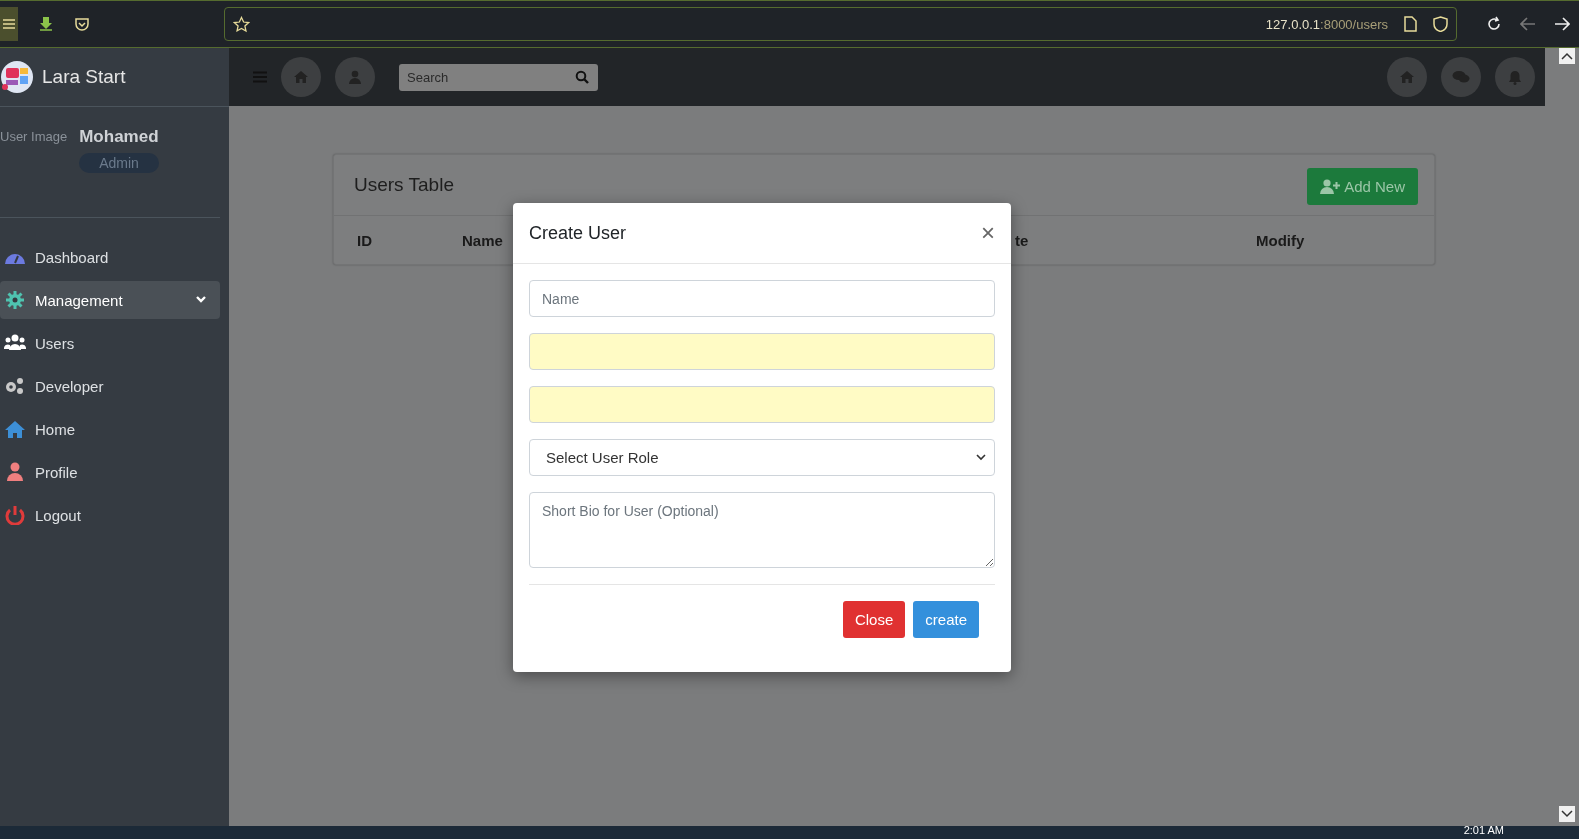 This screenshot has width=1579, height=839. Describe the element at coordinates (110, 429) in the screenshot. I see `sidebar-item: Home` at that location.